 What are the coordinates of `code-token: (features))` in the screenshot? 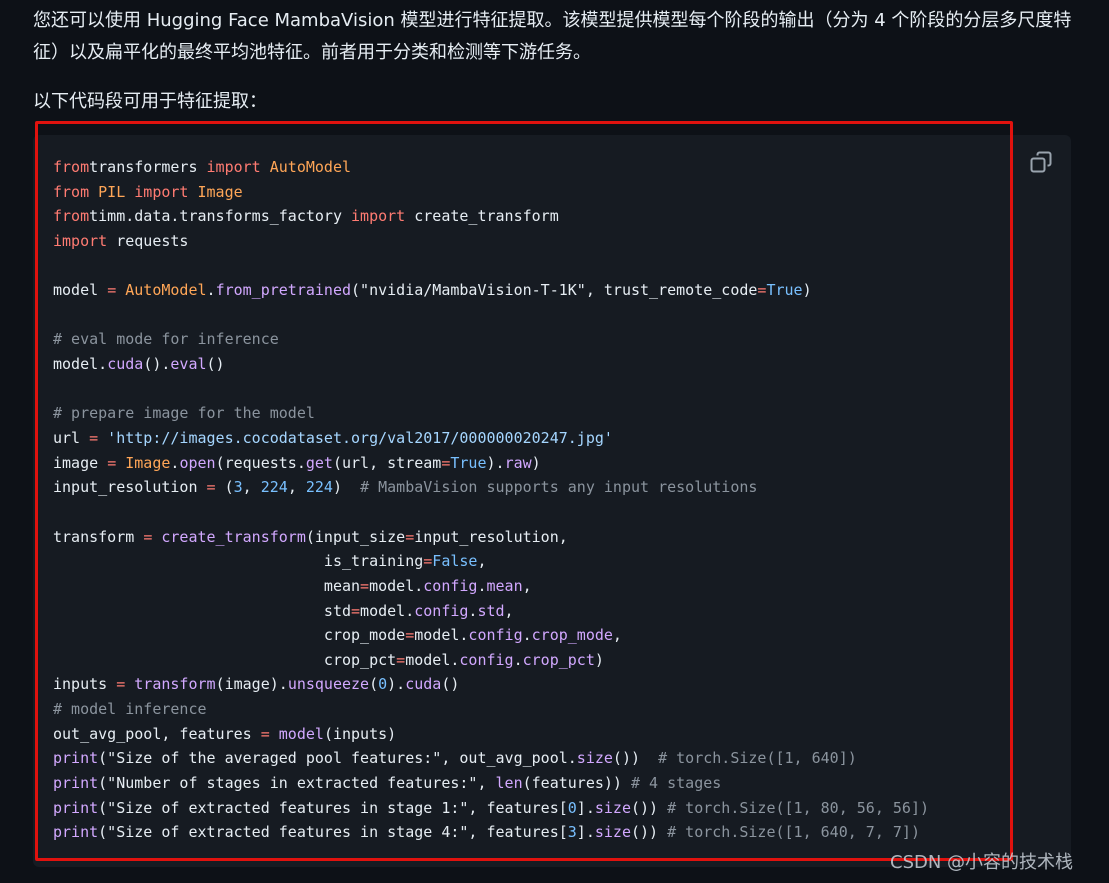 It's located at (576, 783).